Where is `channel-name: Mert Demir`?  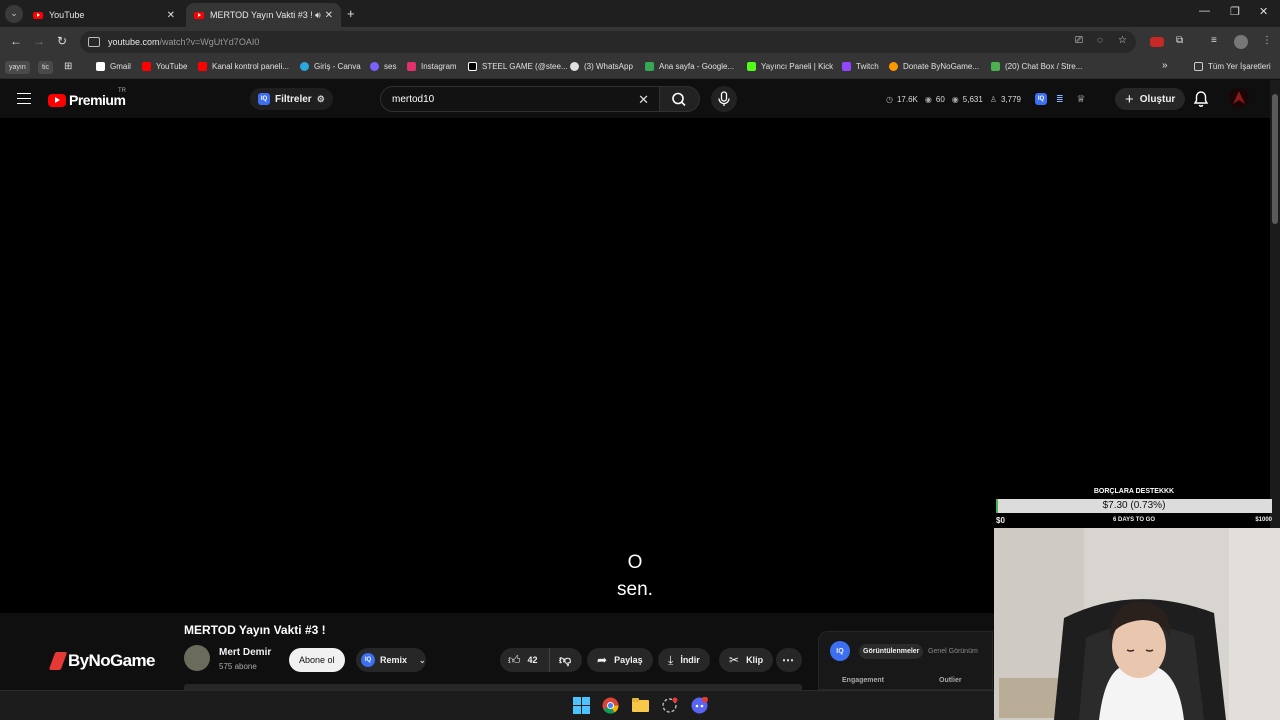
channel-name: Mert Demir is located at coordinates (245, 652).